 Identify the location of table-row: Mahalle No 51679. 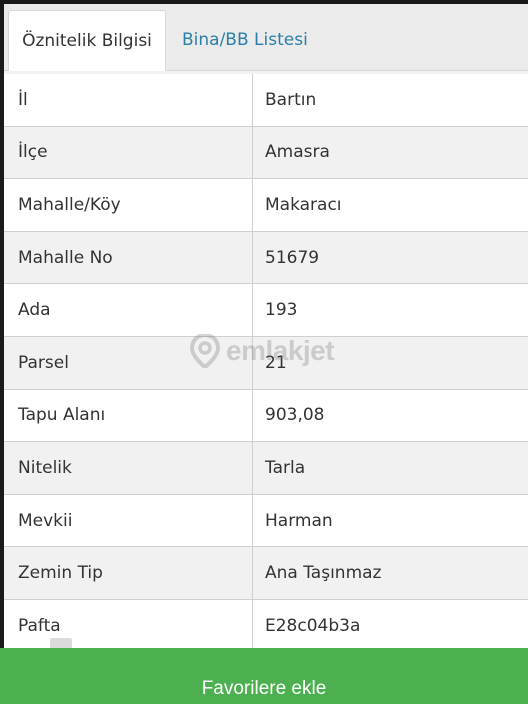
(266, 258).